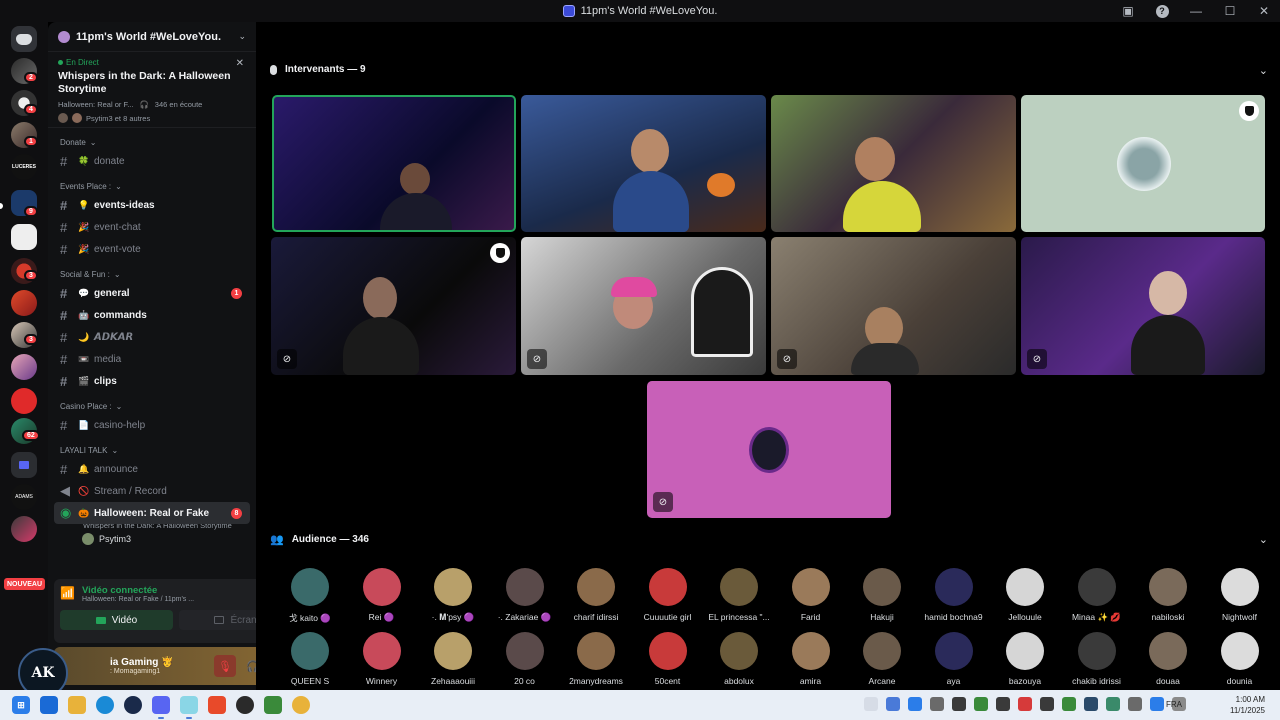 The width and height of the screenshot is (1280, 720). What do you see at coordinates (152, 450) in the screenshot?
I see `category-header: LAYALI TALK ⌄` at bounding box center [152, 450].